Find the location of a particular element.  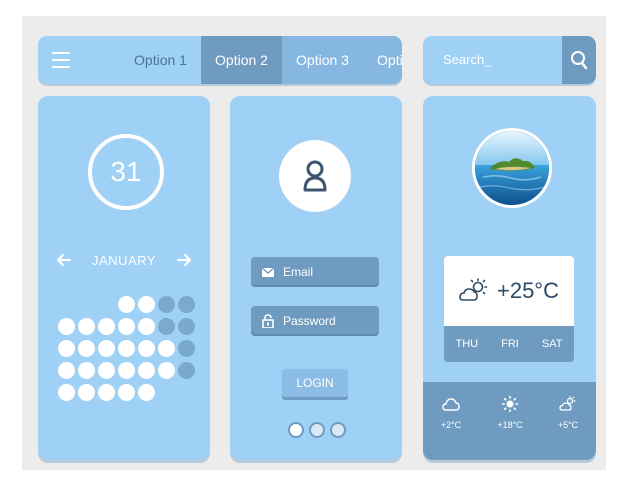

forecast-strip: +2°C +18°C +5°C is located at coordinates (509, 421).